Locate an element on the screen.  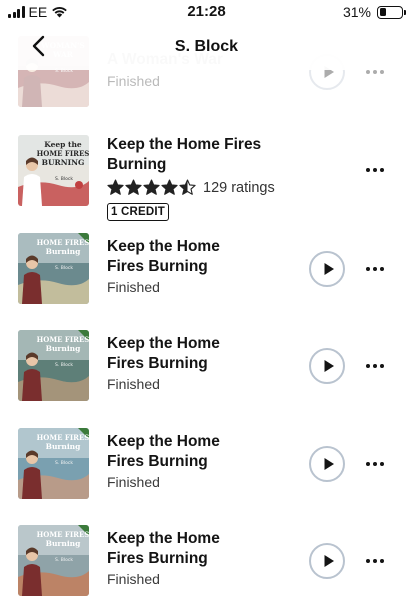
battery-icon is located at coordinates (391, 12).